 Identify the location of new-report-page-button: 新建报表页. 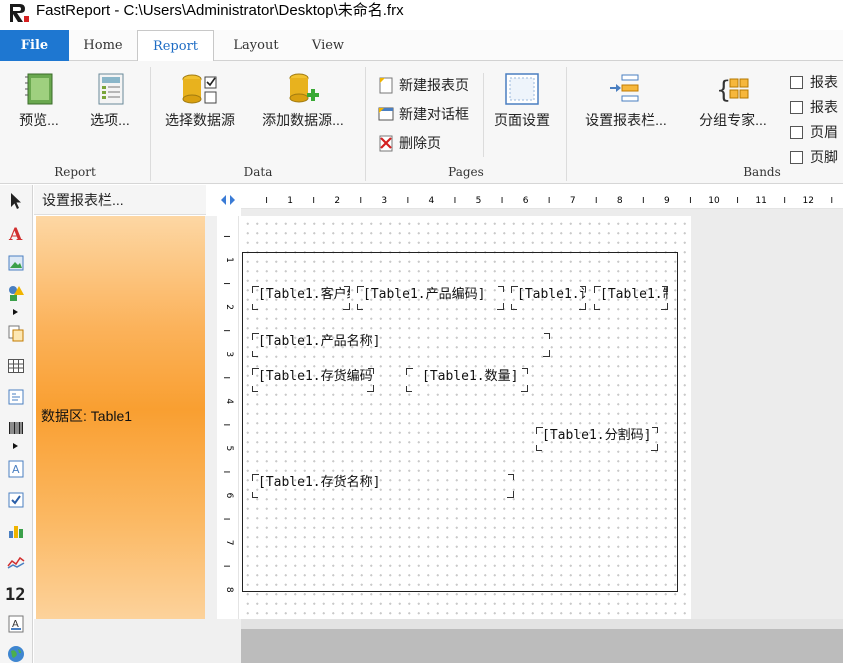
(423, 85).